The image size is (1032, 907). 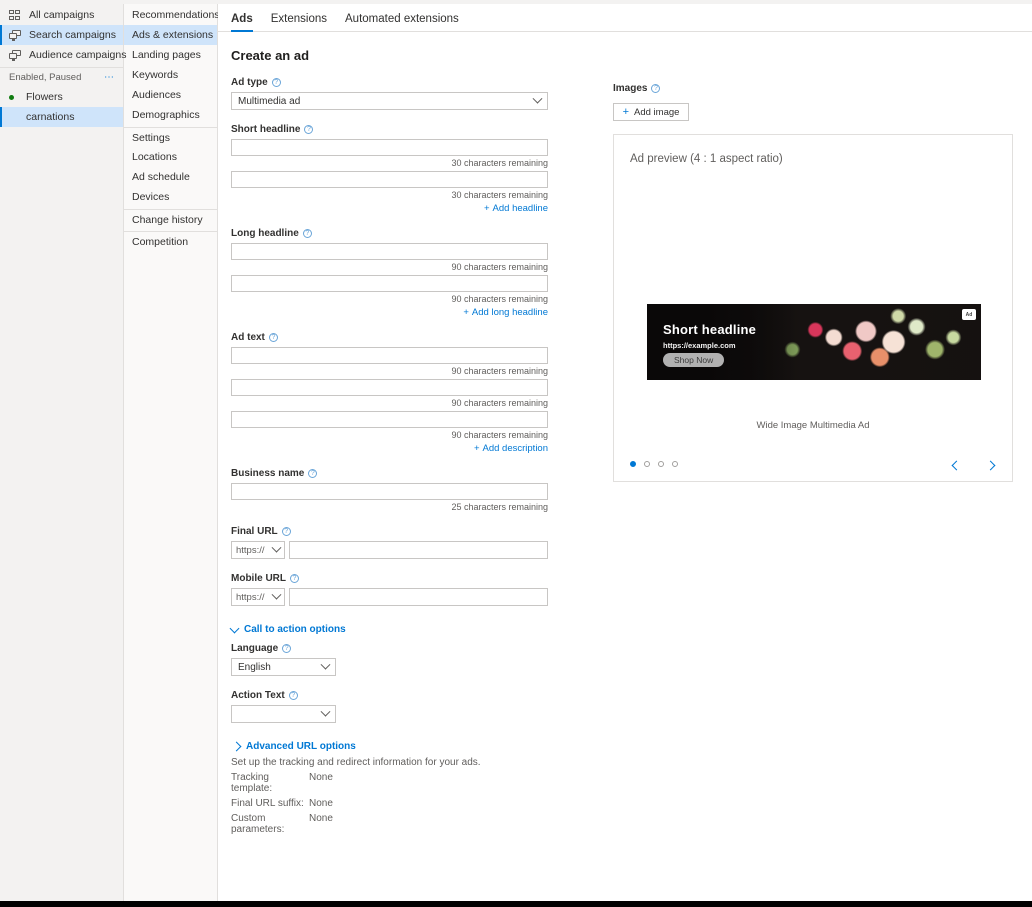 What do you see at coordinates (394, 695) in the screenshot?
I see `action-text-label: Action Text ?` at bounding box center [394, 695].